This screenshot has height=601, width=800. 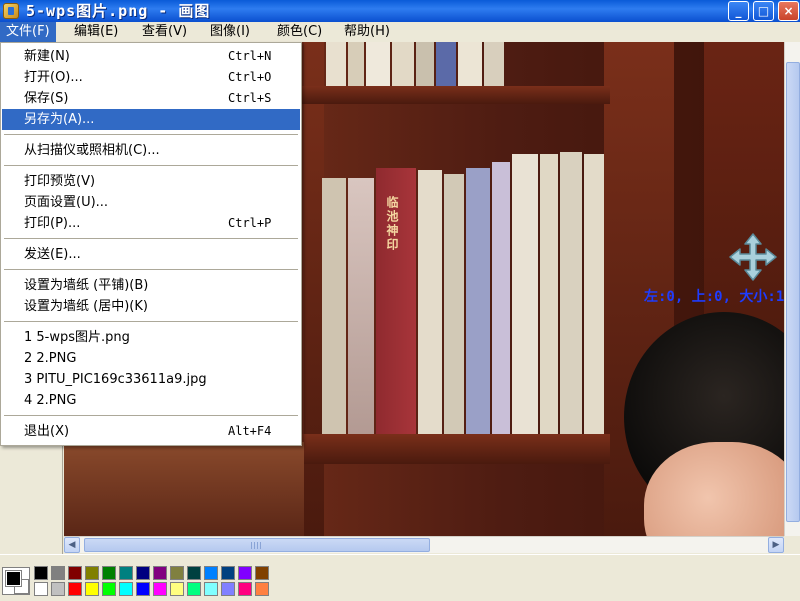 I want to click on file-menu-item: 1 5-wps图片.png, so click(x=151, y=337).